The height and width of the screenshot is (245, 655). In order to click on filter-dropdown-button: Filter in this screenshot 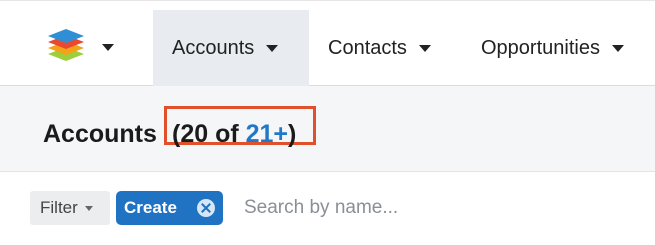, I will do `click(70, 208)`.